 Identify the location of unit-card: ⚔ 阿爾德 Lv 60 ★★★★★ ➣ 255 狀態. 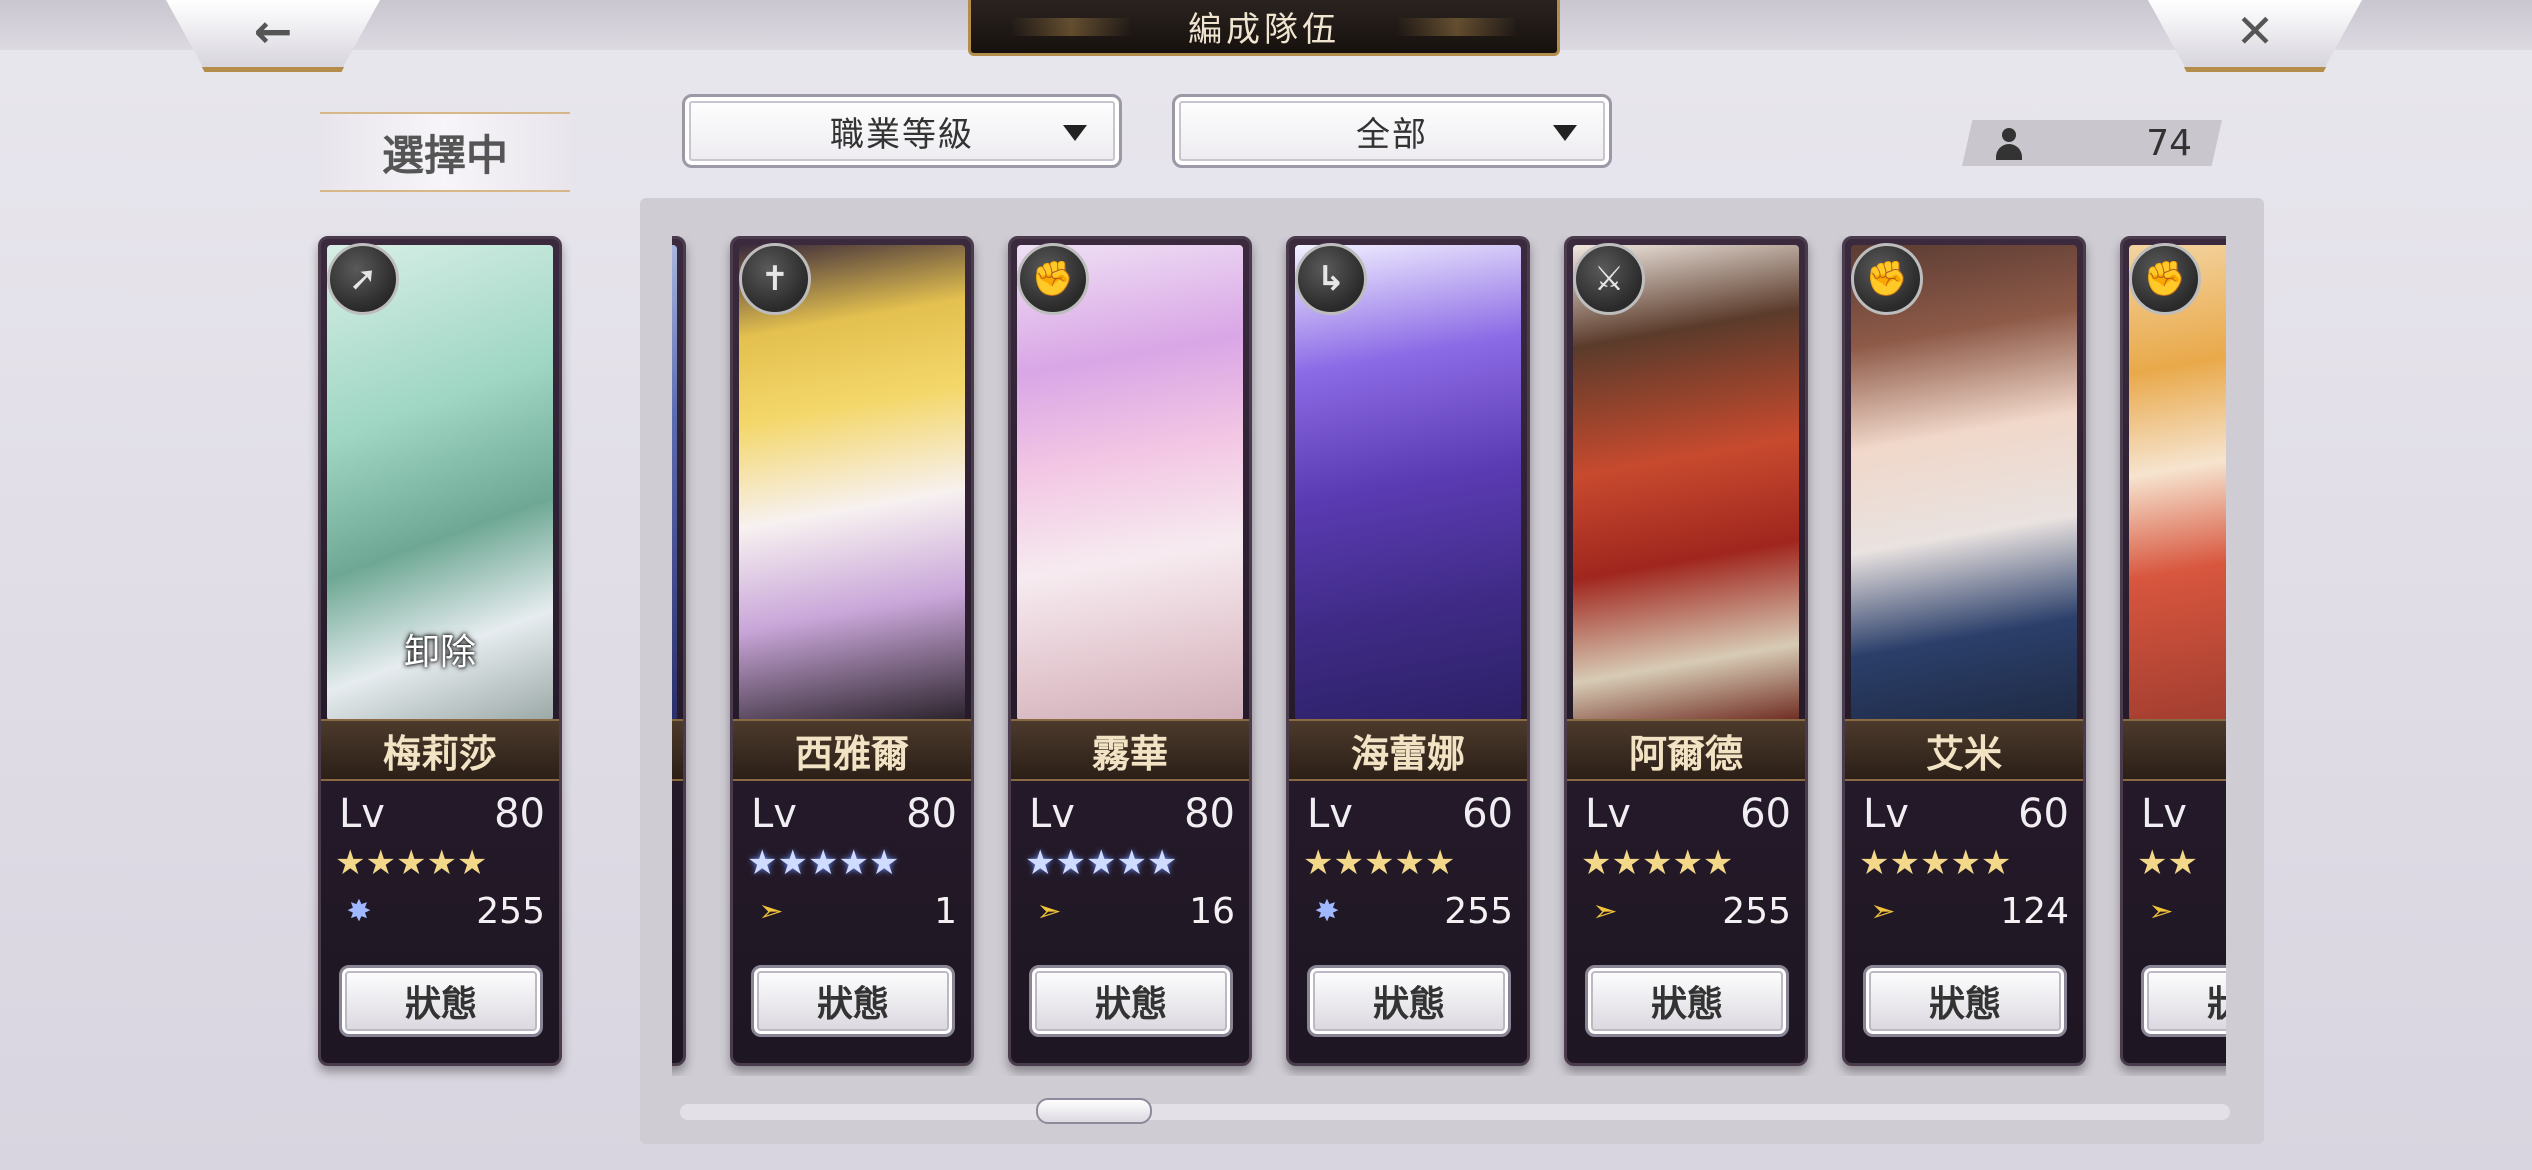
(1686, 651).